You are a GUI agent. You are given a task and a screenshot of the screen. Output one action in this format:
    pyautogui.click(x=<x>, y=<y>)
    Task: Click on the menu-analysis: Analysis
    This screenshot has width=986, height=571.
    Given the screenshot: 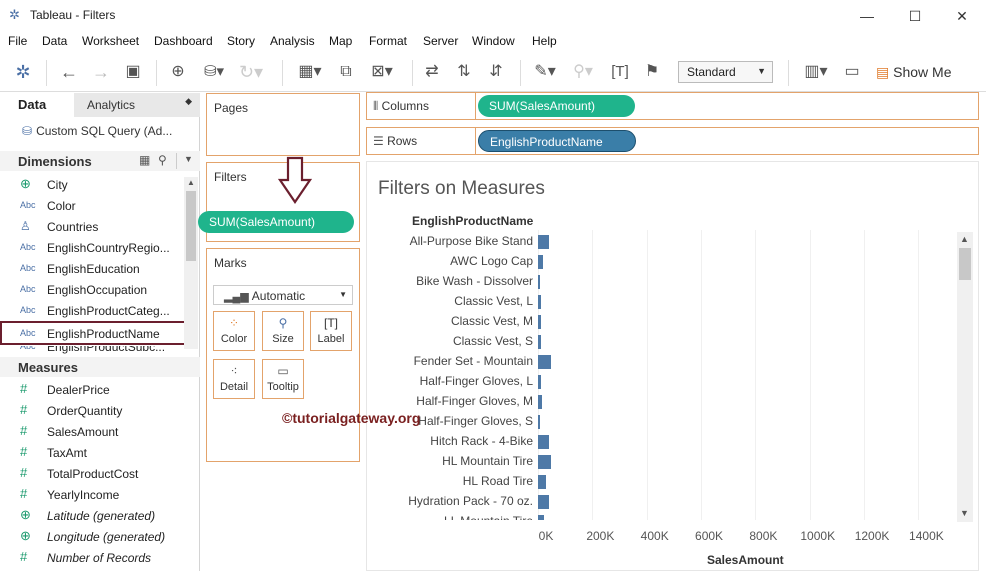 What is the action you would take?
    pyautogui.click(x=292, y=41)
    